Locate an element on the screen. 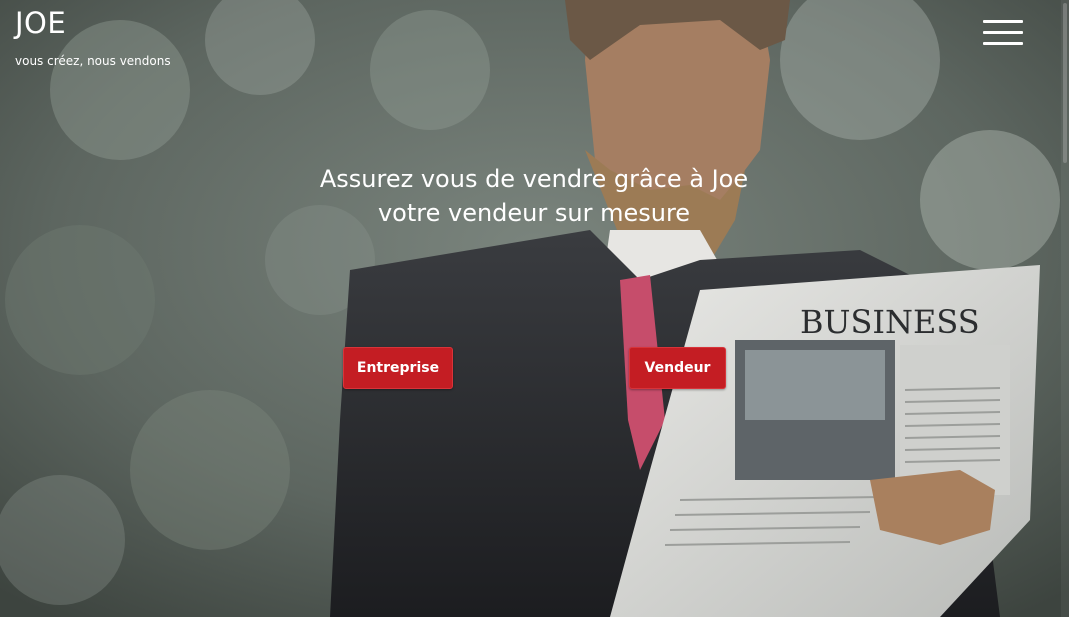 This screenshot has width=1069, height=617. brand: JOE vous créez, nous vendons is located at coordinates (93, 37).